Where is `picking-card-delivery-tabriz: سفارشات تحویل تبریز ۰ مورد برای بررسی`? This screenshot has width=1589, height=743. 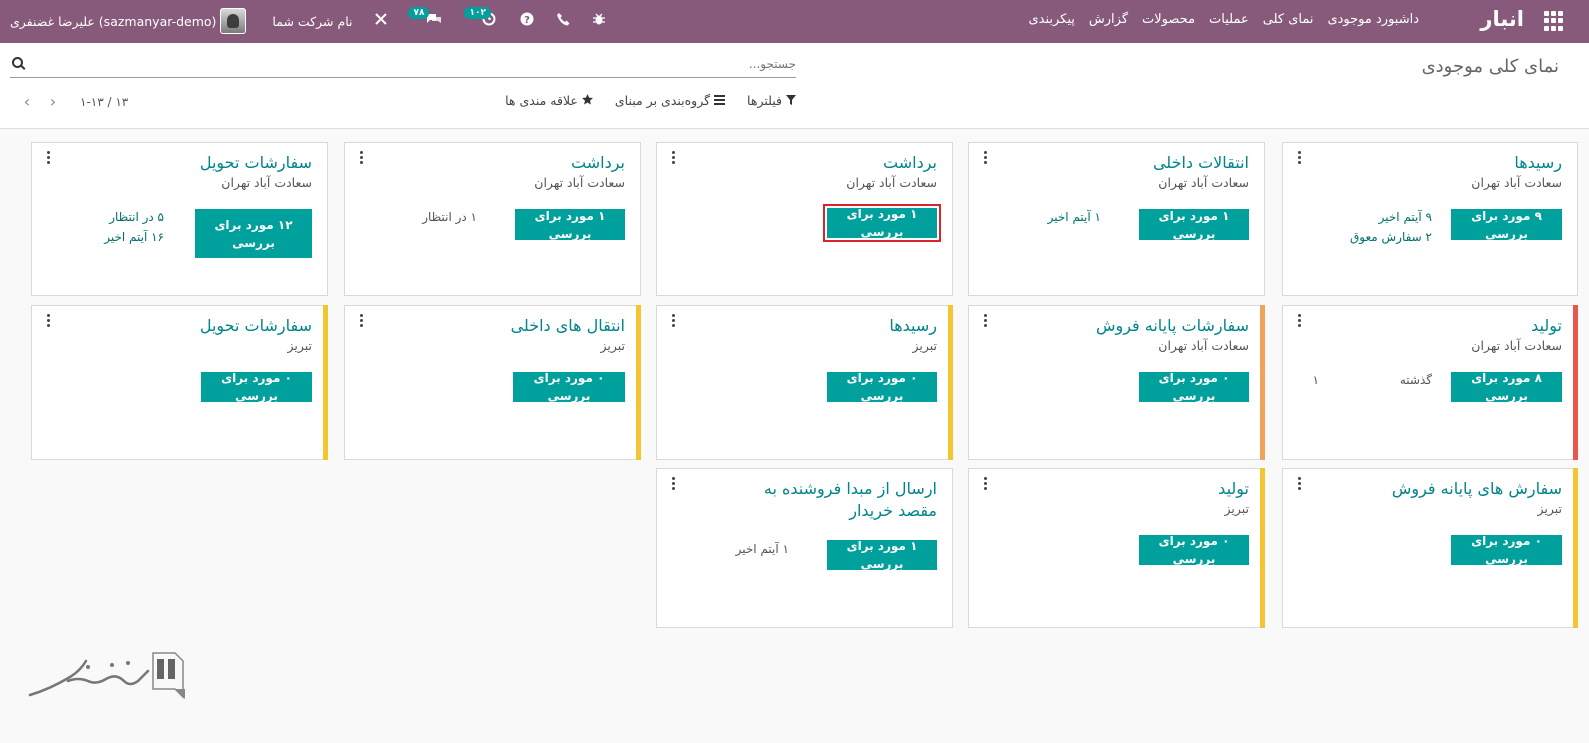
picking-card-delivery-tabriz: سفارشات تحویل تبریز ۰ مورد برای بررسی is located at coordinates (179, 382).